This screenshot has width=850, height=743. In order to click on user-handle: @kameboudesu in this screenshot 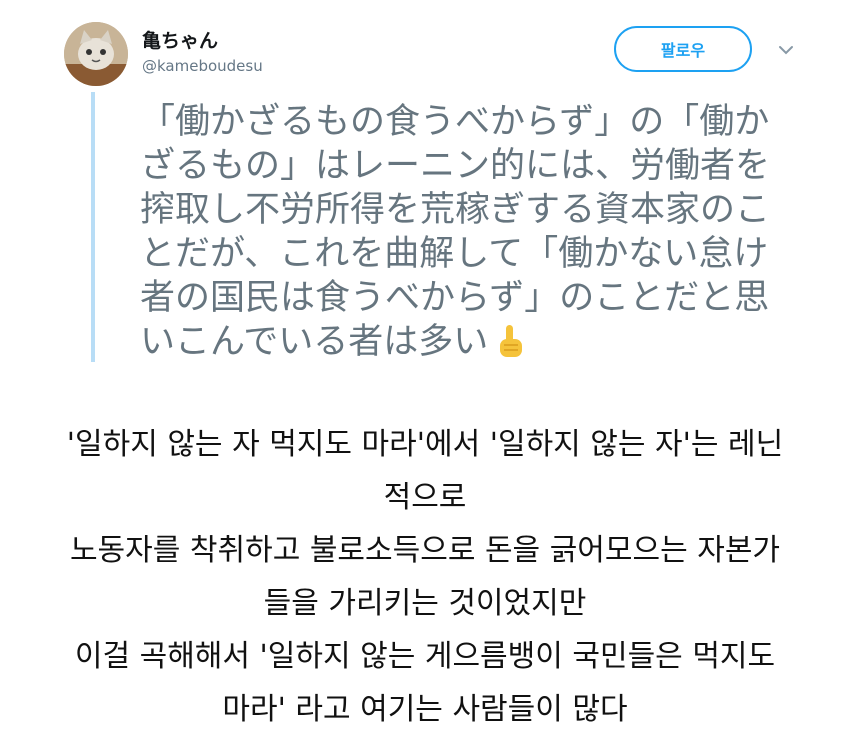, I will do `click(202, 66)`.